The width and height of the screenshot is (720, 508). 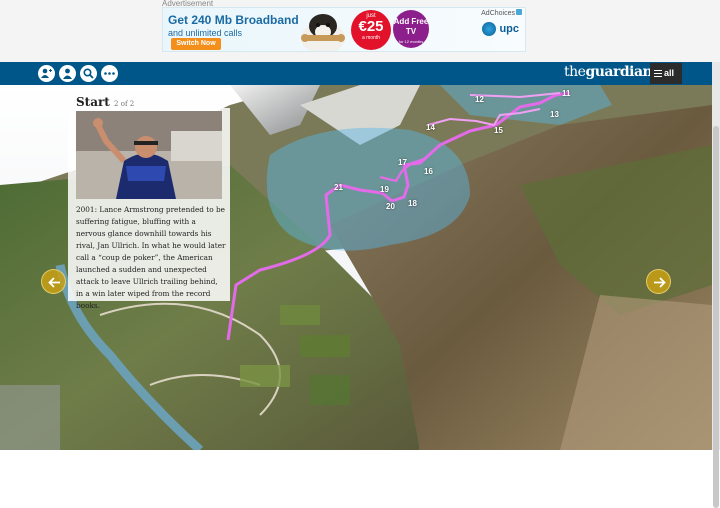 I want to click on guardian-navbar: theguardian all, so click(x=356, y=73).